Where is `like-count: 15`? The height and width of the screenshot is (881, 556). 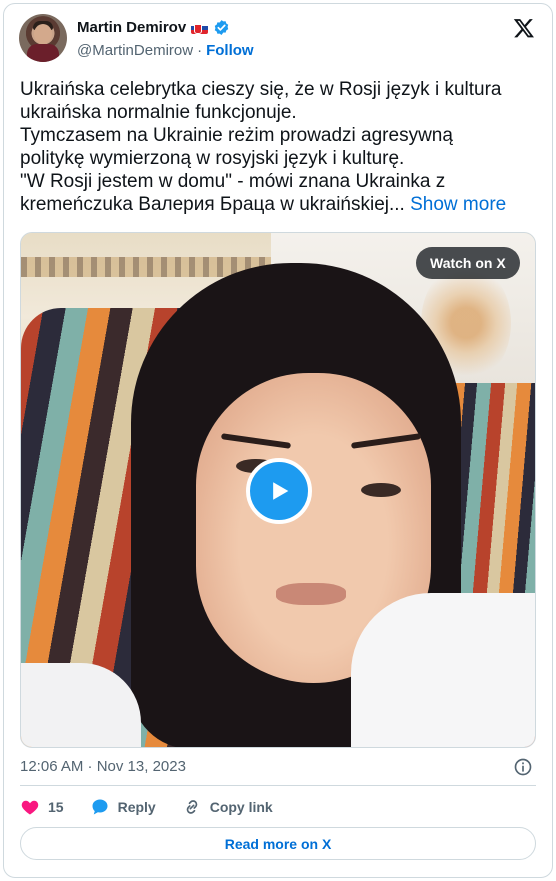
like-count: 15 is located at coordinates (56, 807).